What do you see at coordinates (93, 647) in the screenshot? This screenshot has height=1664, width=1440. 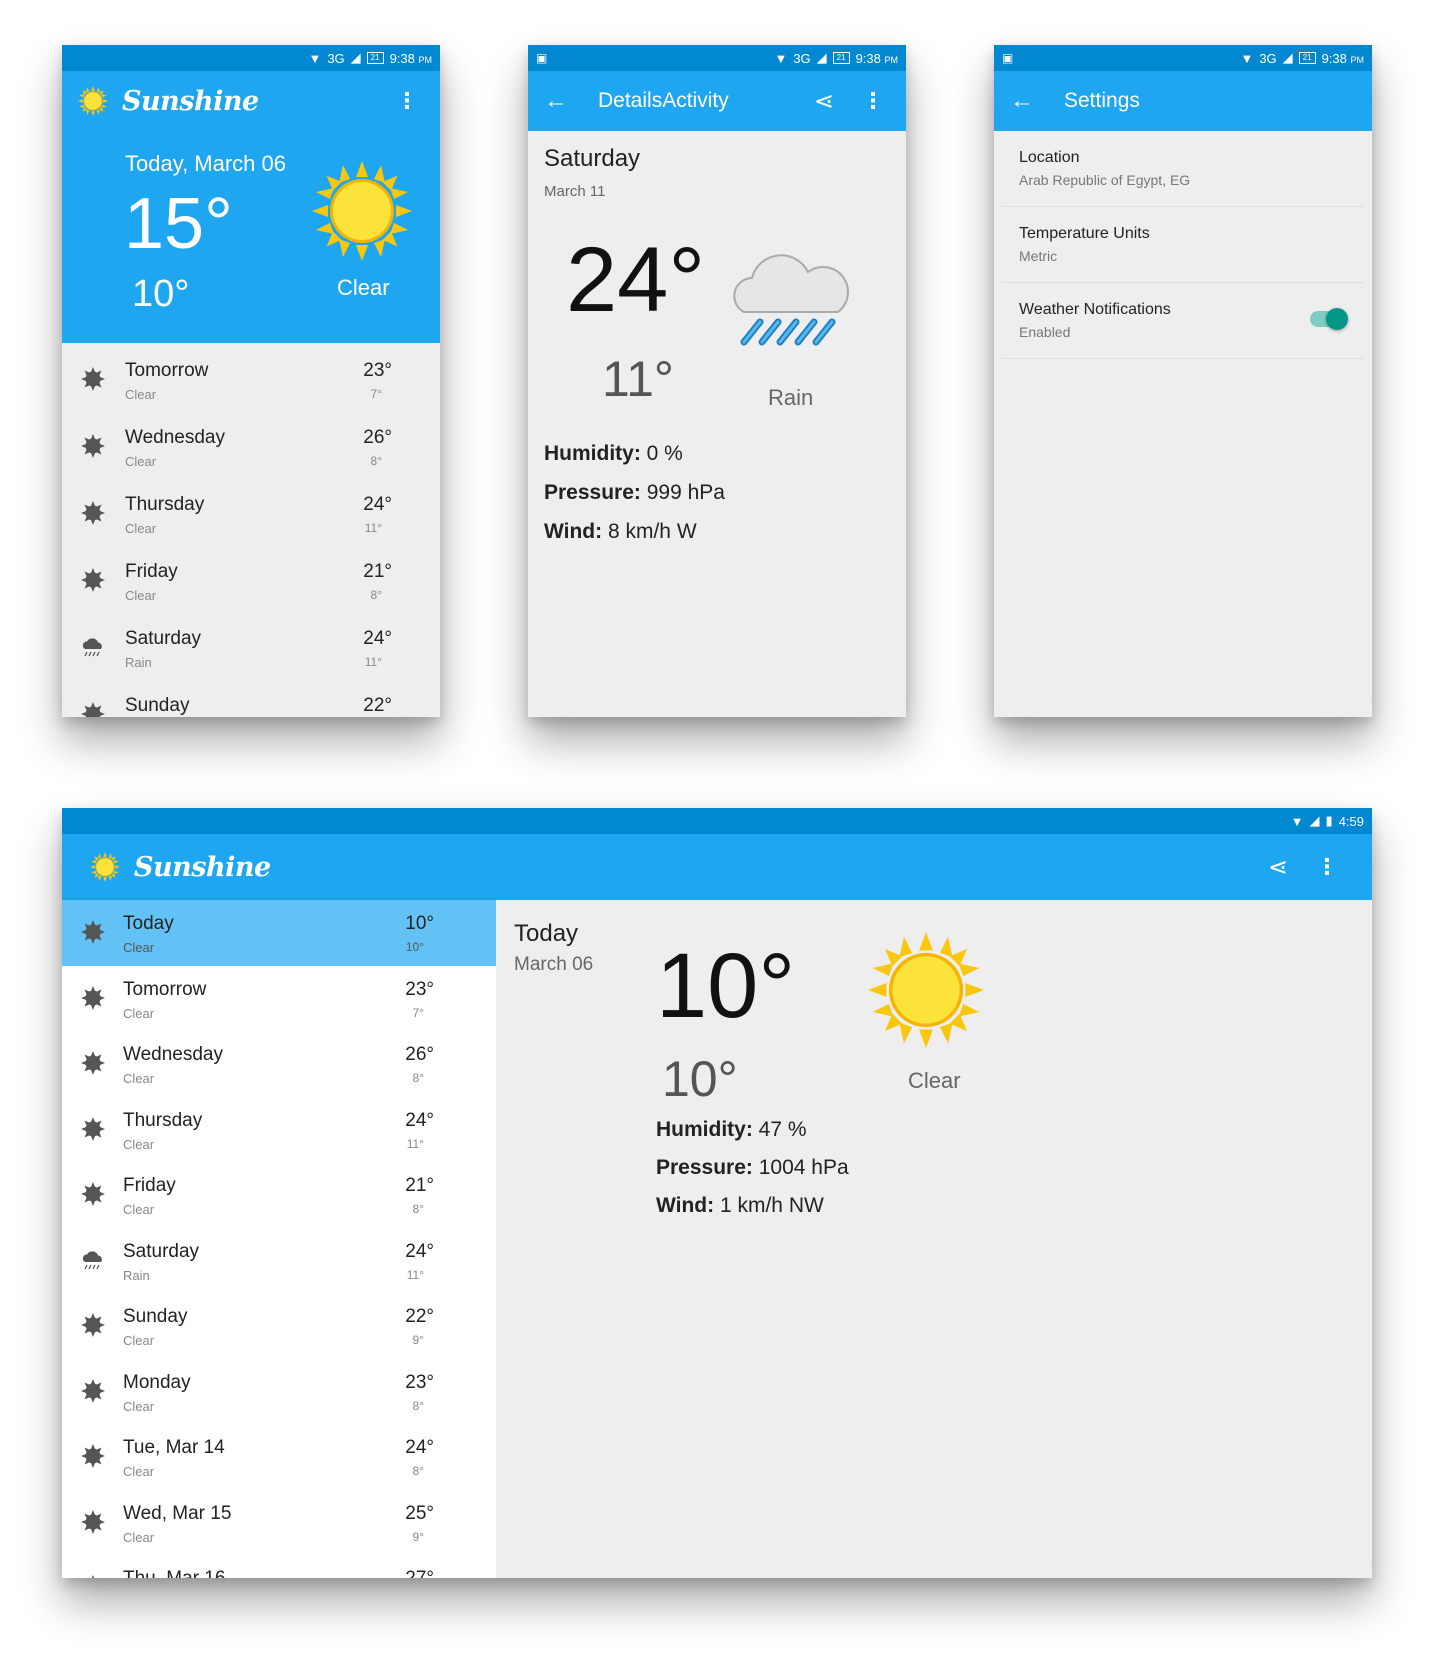 I see `rain-icon` at bounding box center [93, 647].